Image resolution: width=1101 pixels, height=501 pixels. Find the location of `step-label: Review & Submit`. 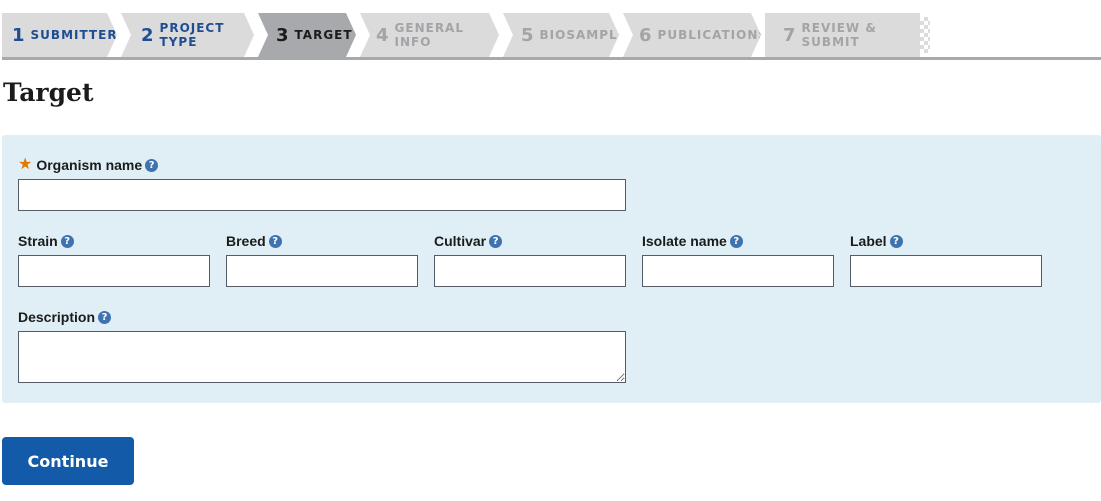

step-label: Review & Submit is located at coordinates (839, 35).